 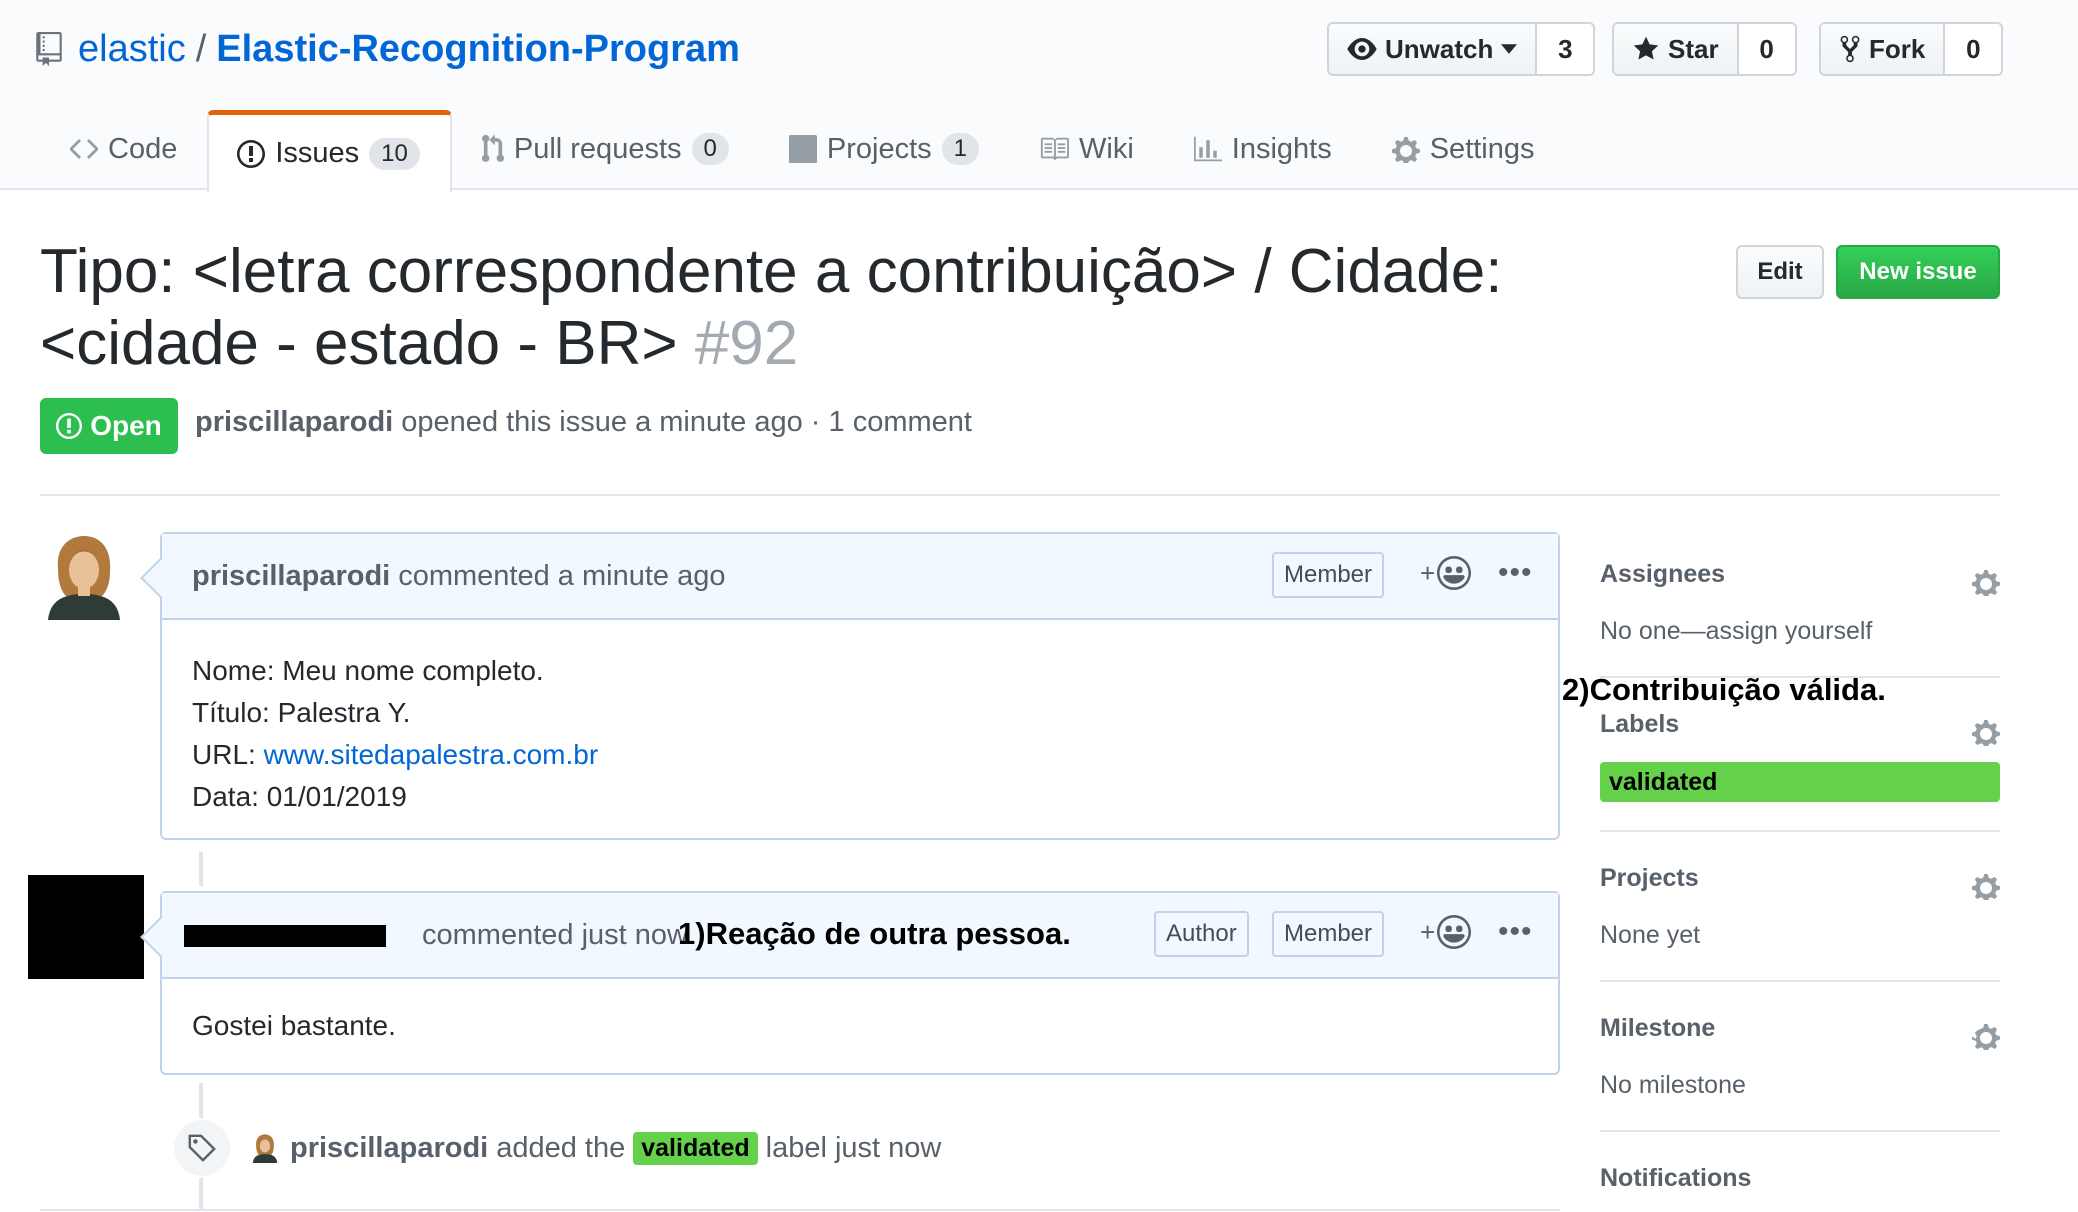 What do you see at coordinates (1800, 1028) in the screenshot?
I see `milestone-heading: Milestone` at bounding box center [1800, 1028].